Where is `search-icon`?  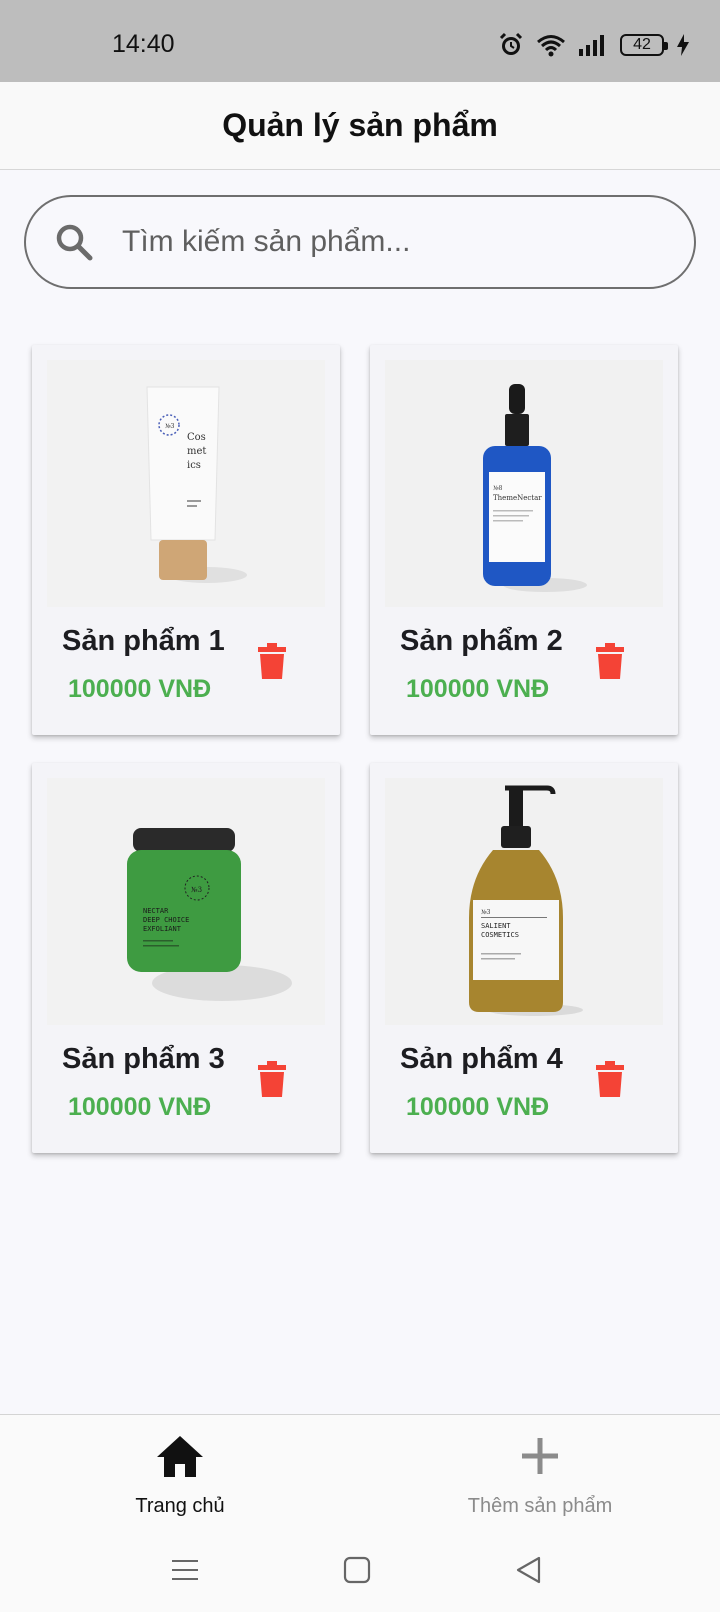
search-icon is located at coordinates (74, 242).